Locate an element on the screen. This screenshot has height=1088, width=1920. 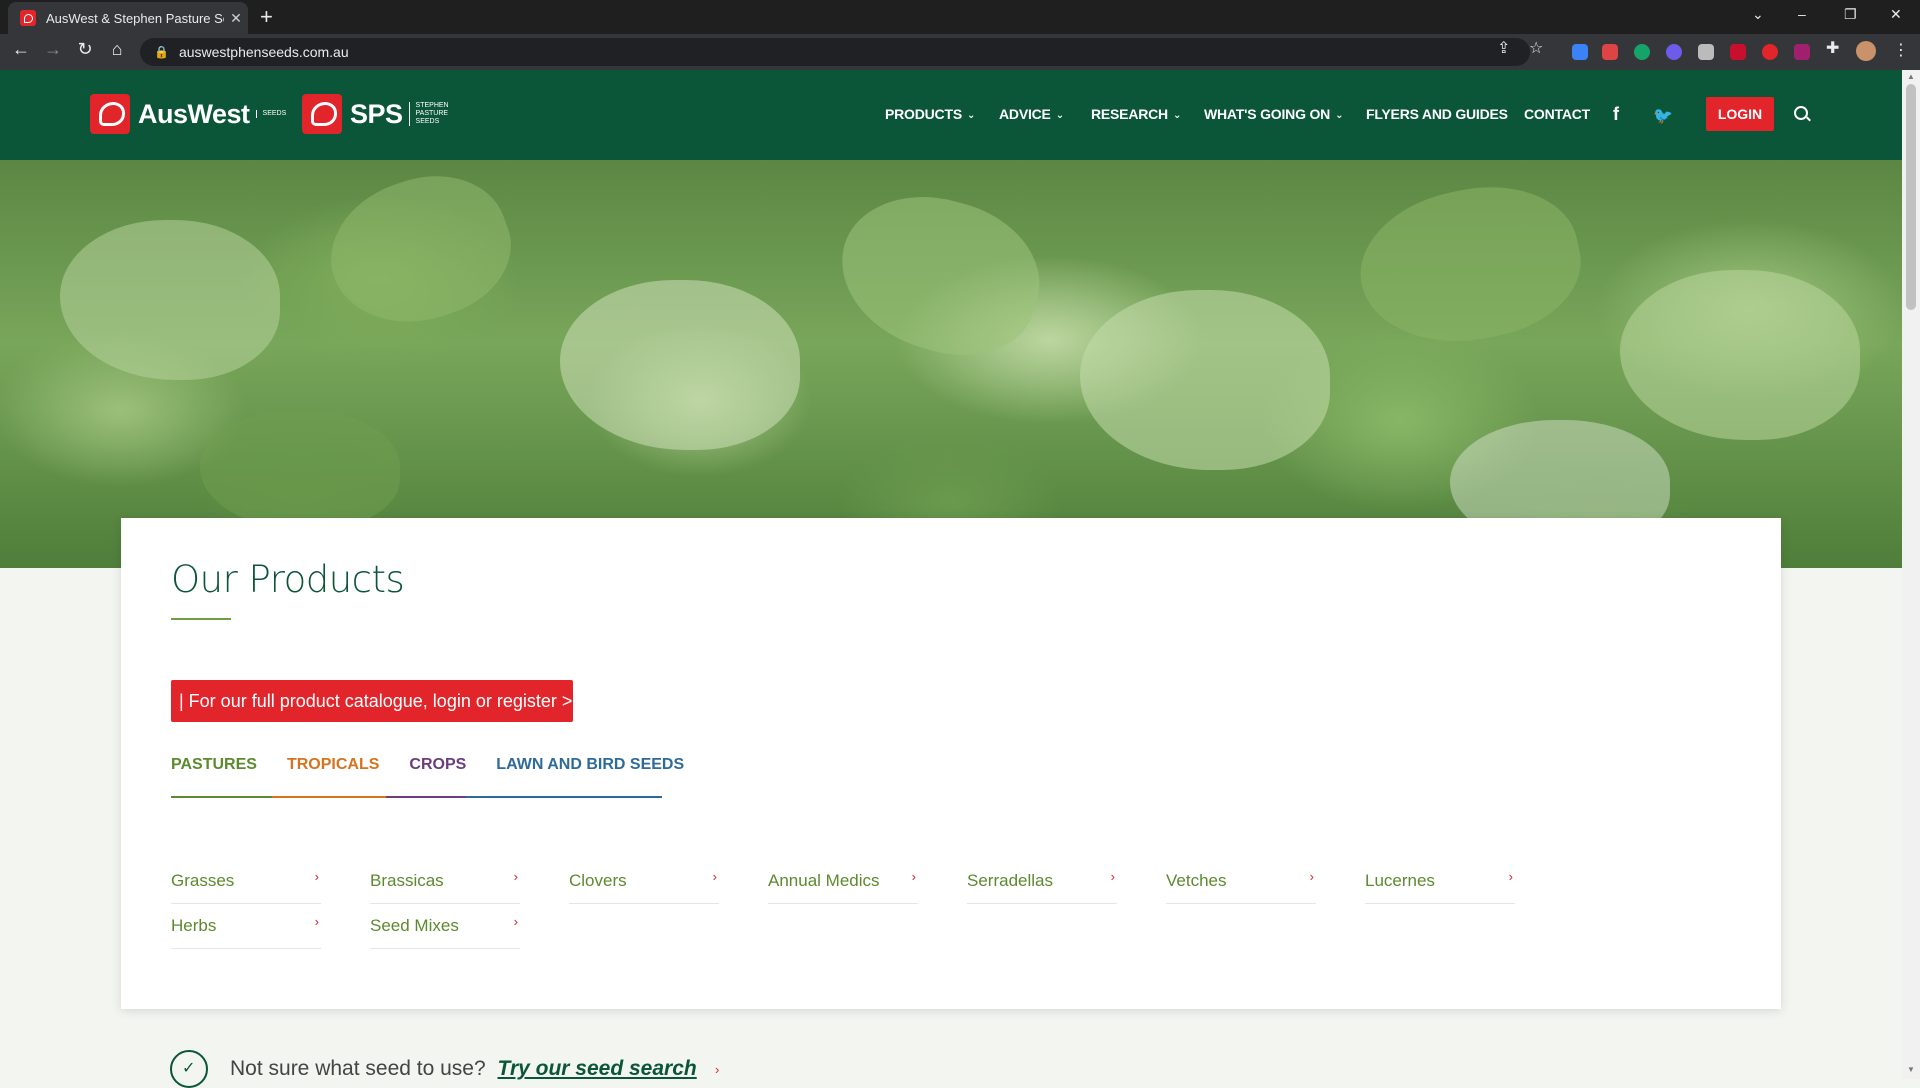
grammarly-extension-icon is located at coordinates (1642, 52).